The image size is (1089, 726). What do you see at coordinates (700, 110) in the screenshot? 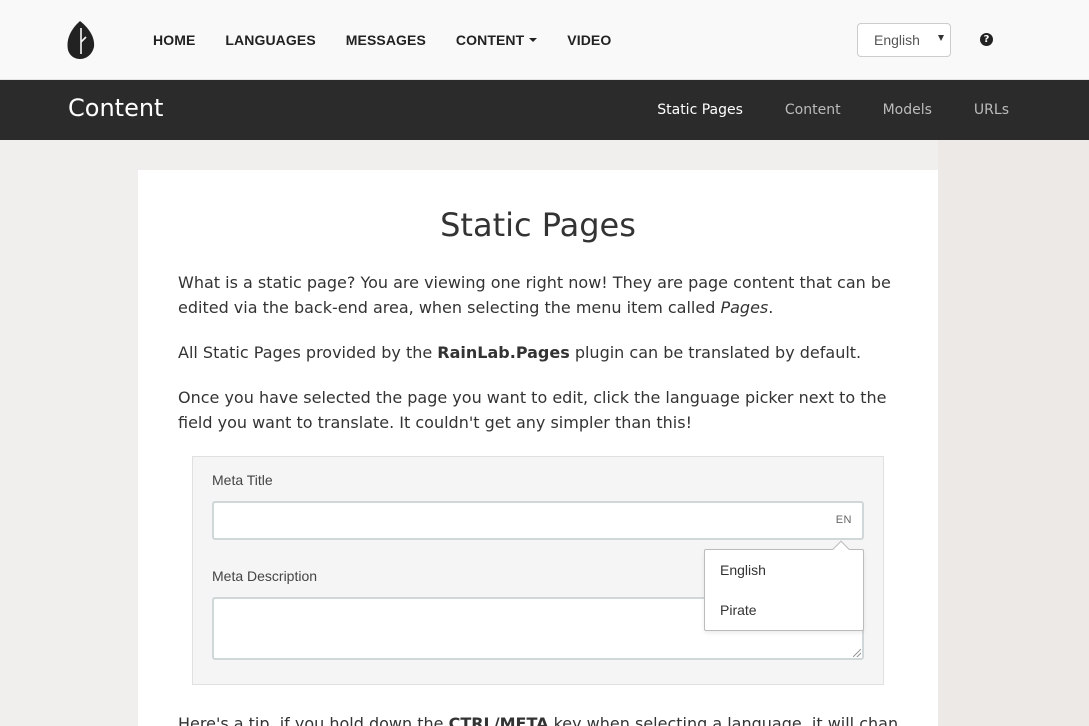
I see `subnav-static-pages: Static Pages` at bounding box center [700, 110].